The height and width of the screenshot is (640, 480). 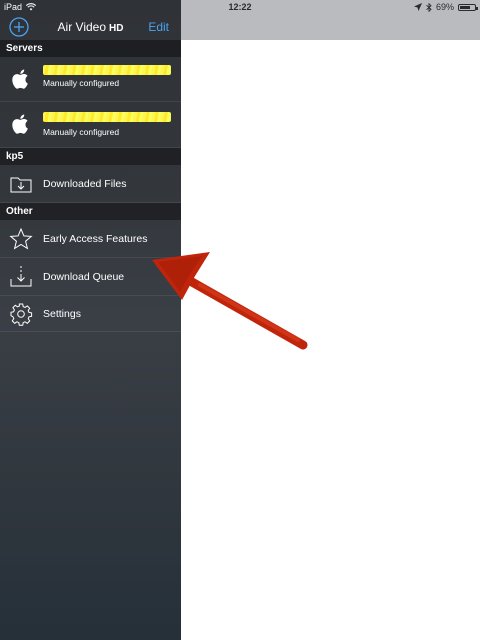 I want to click on status-right: 69%, so click(x=445, y=7).